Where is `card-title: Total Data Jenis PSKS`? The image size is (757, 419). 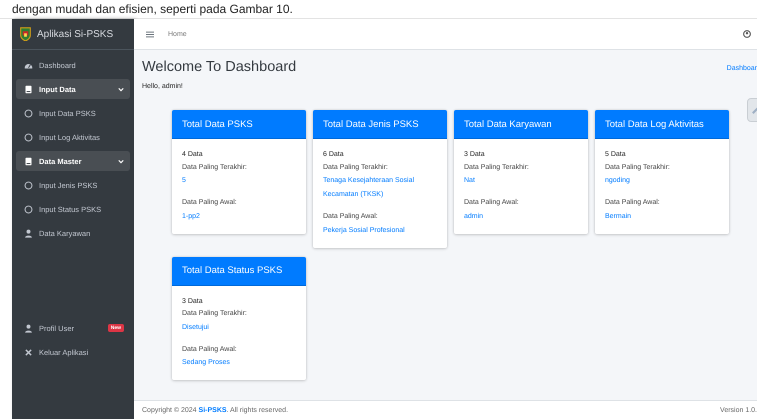
card-title: Total Data Jenis PSKS is located at coordinates (371, 124).